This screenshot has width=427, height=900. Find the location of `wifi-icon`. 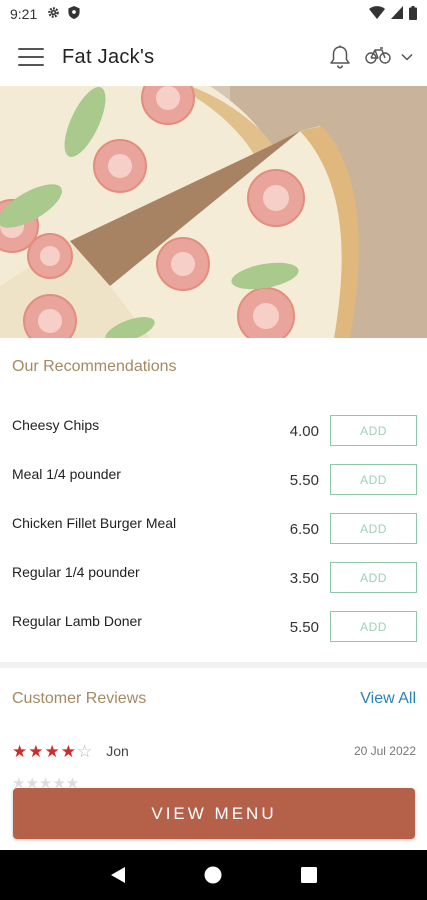

wifi-icon is located at coordinates (377, 14).